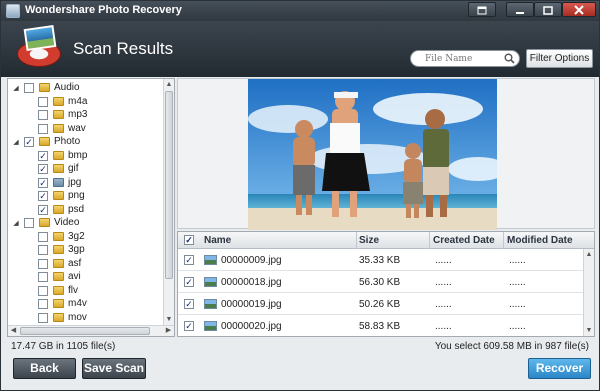 This screenshot has width=600, height=391. I want to click on title-bar: Wondershare Photo Recovery, so click(300, 11).